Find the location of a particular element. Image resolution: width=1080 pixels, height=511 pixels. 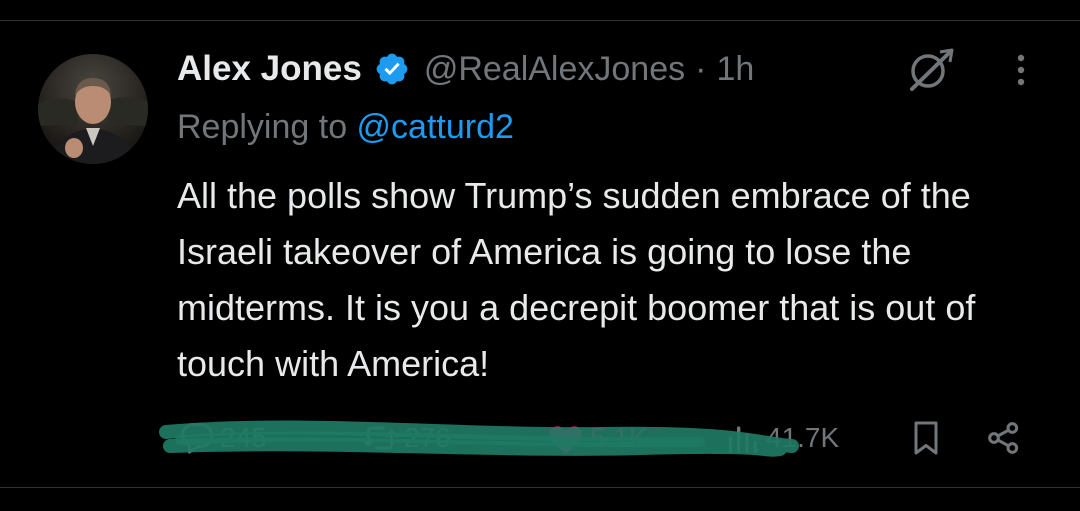

bottom-divider is located at coordinates (540, 487).